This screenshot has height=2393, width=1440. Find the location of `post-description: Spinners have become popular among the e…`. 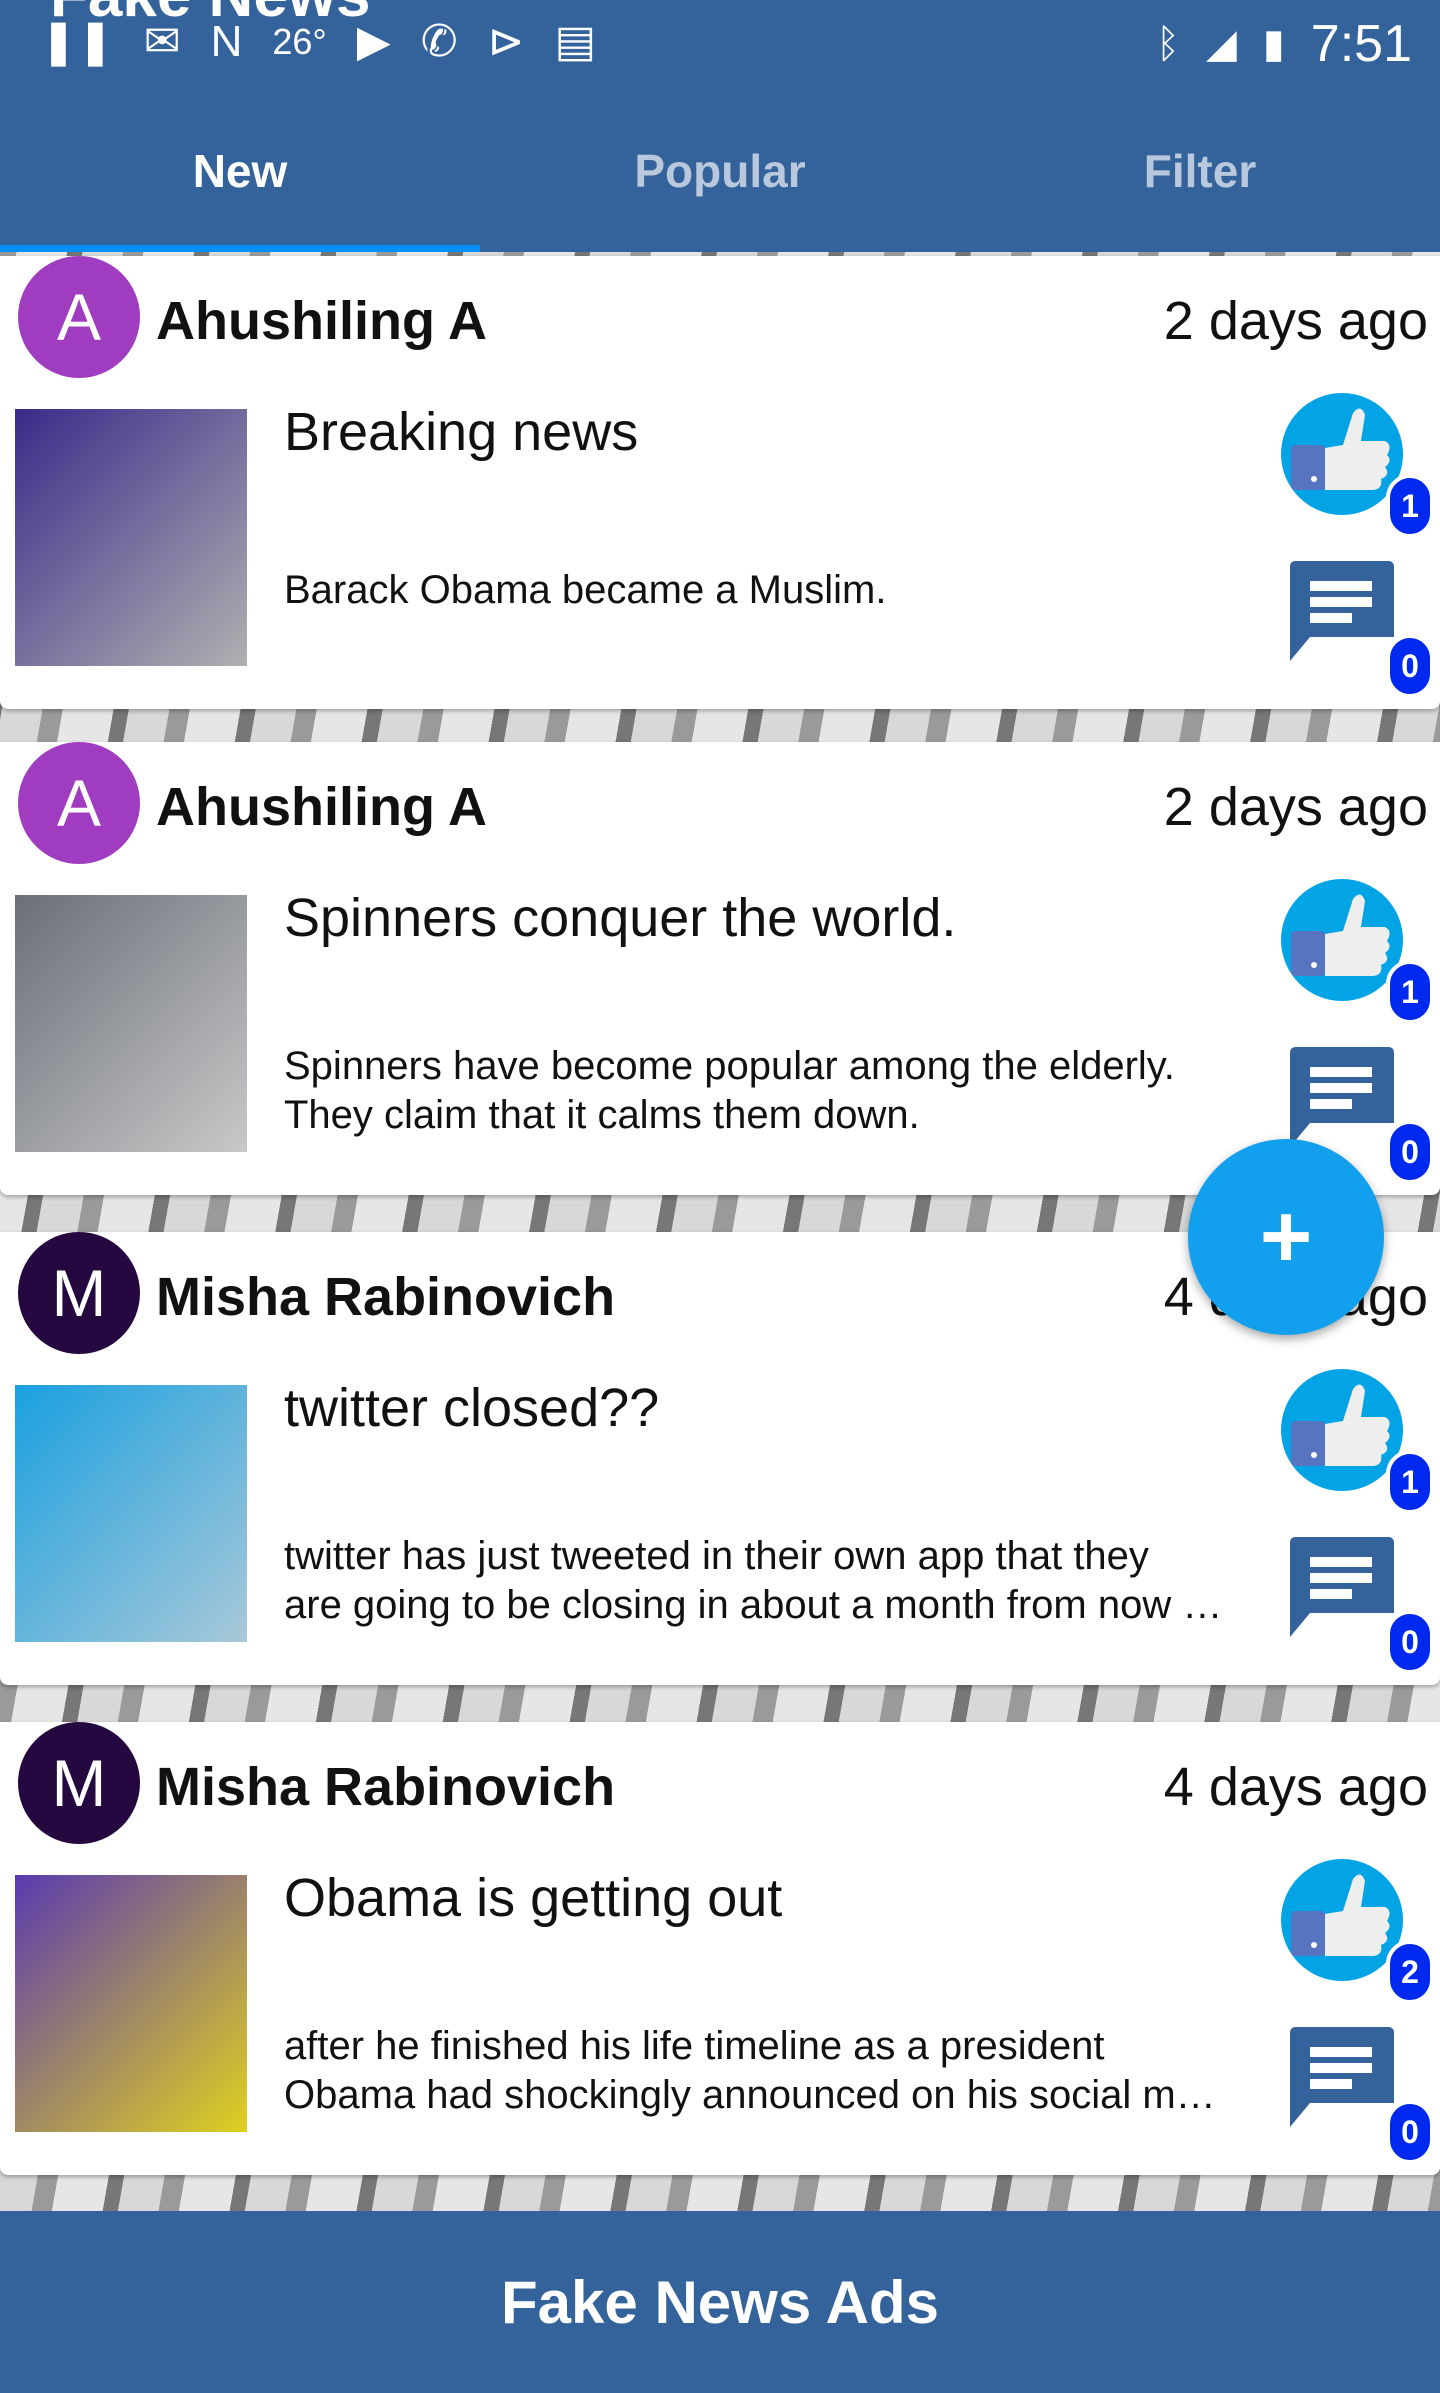

post-description: Spinners have become popular among the e… is located at coordinates (769, 1091).